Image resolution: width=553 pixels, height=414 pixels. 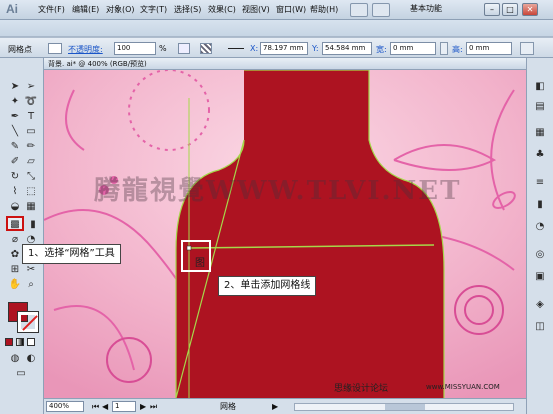 What do you see at coordinates (15, 161) in the screenshot?
I see `blob-brush-tool-icon: ✐` at bounding box center [15, 161].